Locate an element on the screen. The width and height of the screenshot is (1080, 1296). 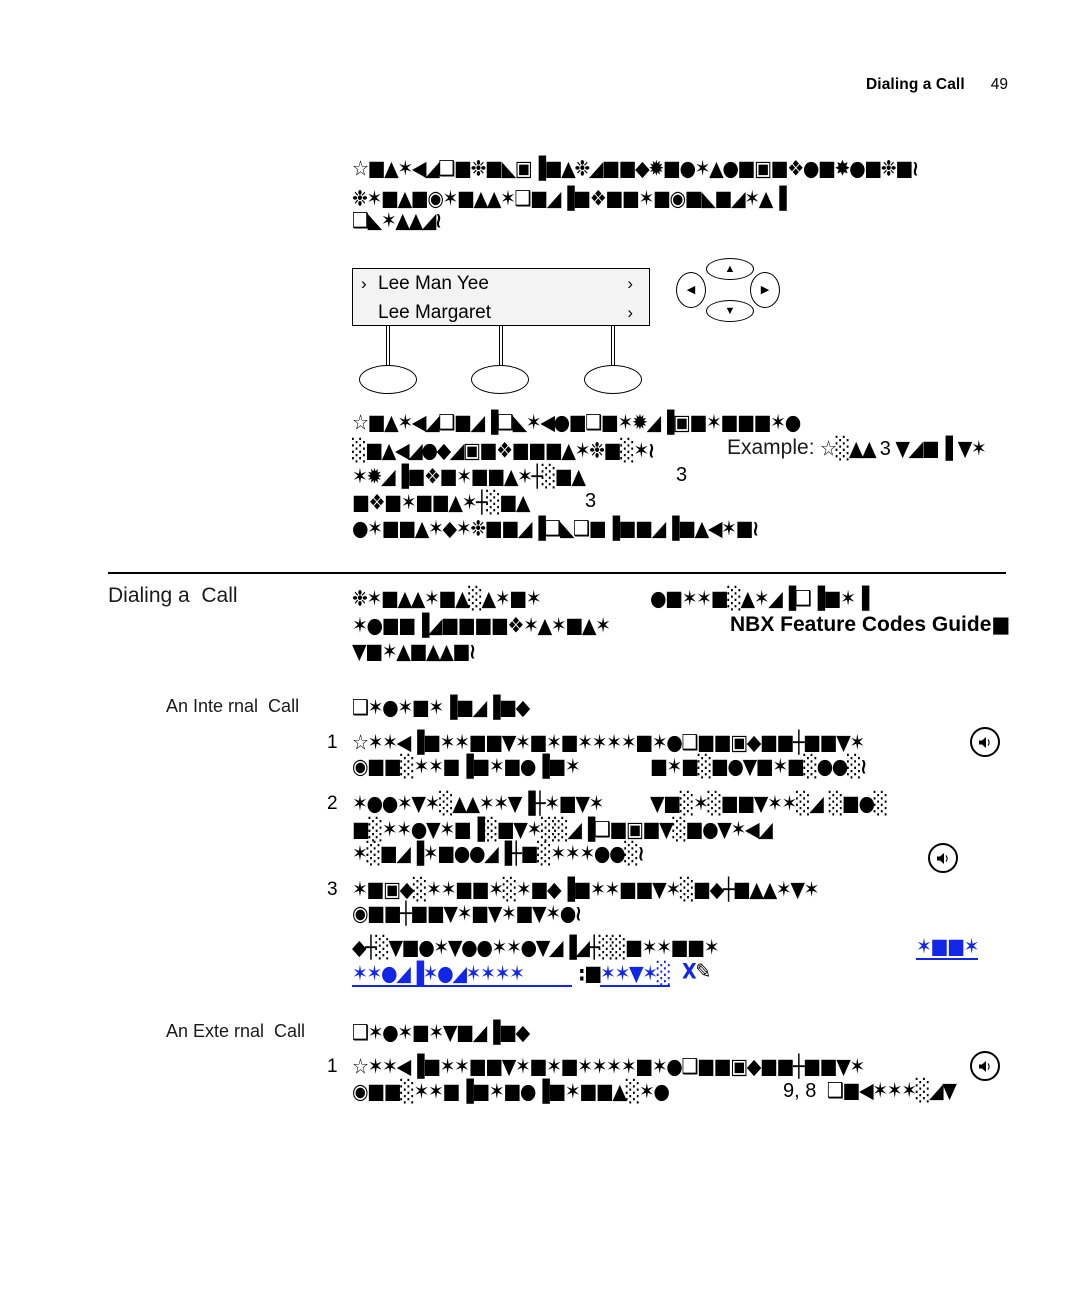
section-paragraph-line-1: ❉✶■▲▲✶■▲░▲✶■✶ is located at coordinates (447, 599).